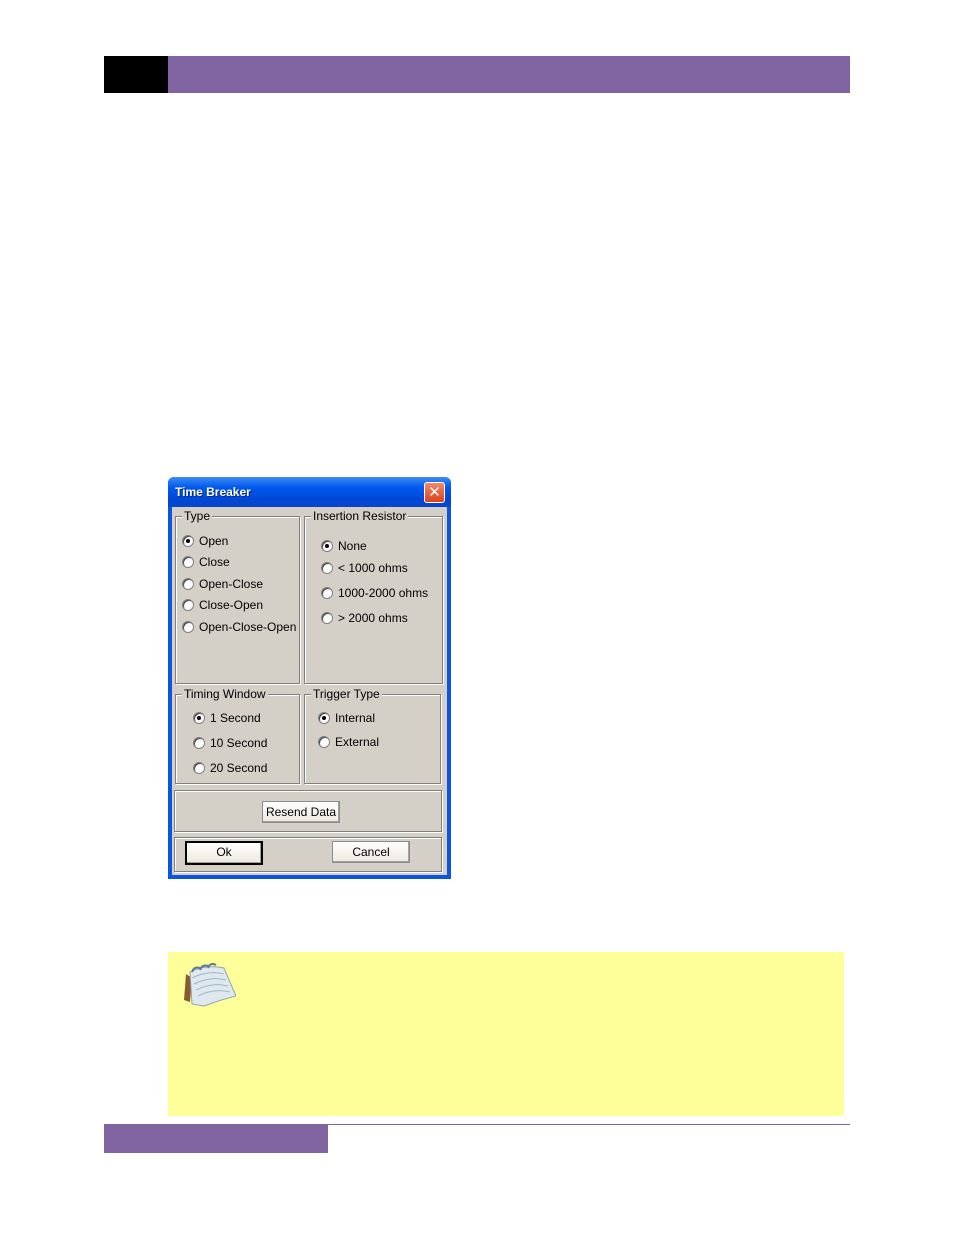 Image resolution: width=954 pixels, height=1235 pixels. Describe the element at coordinates (239, 768) in the screenshot. I see `radio-label: 20 Second` at that location.